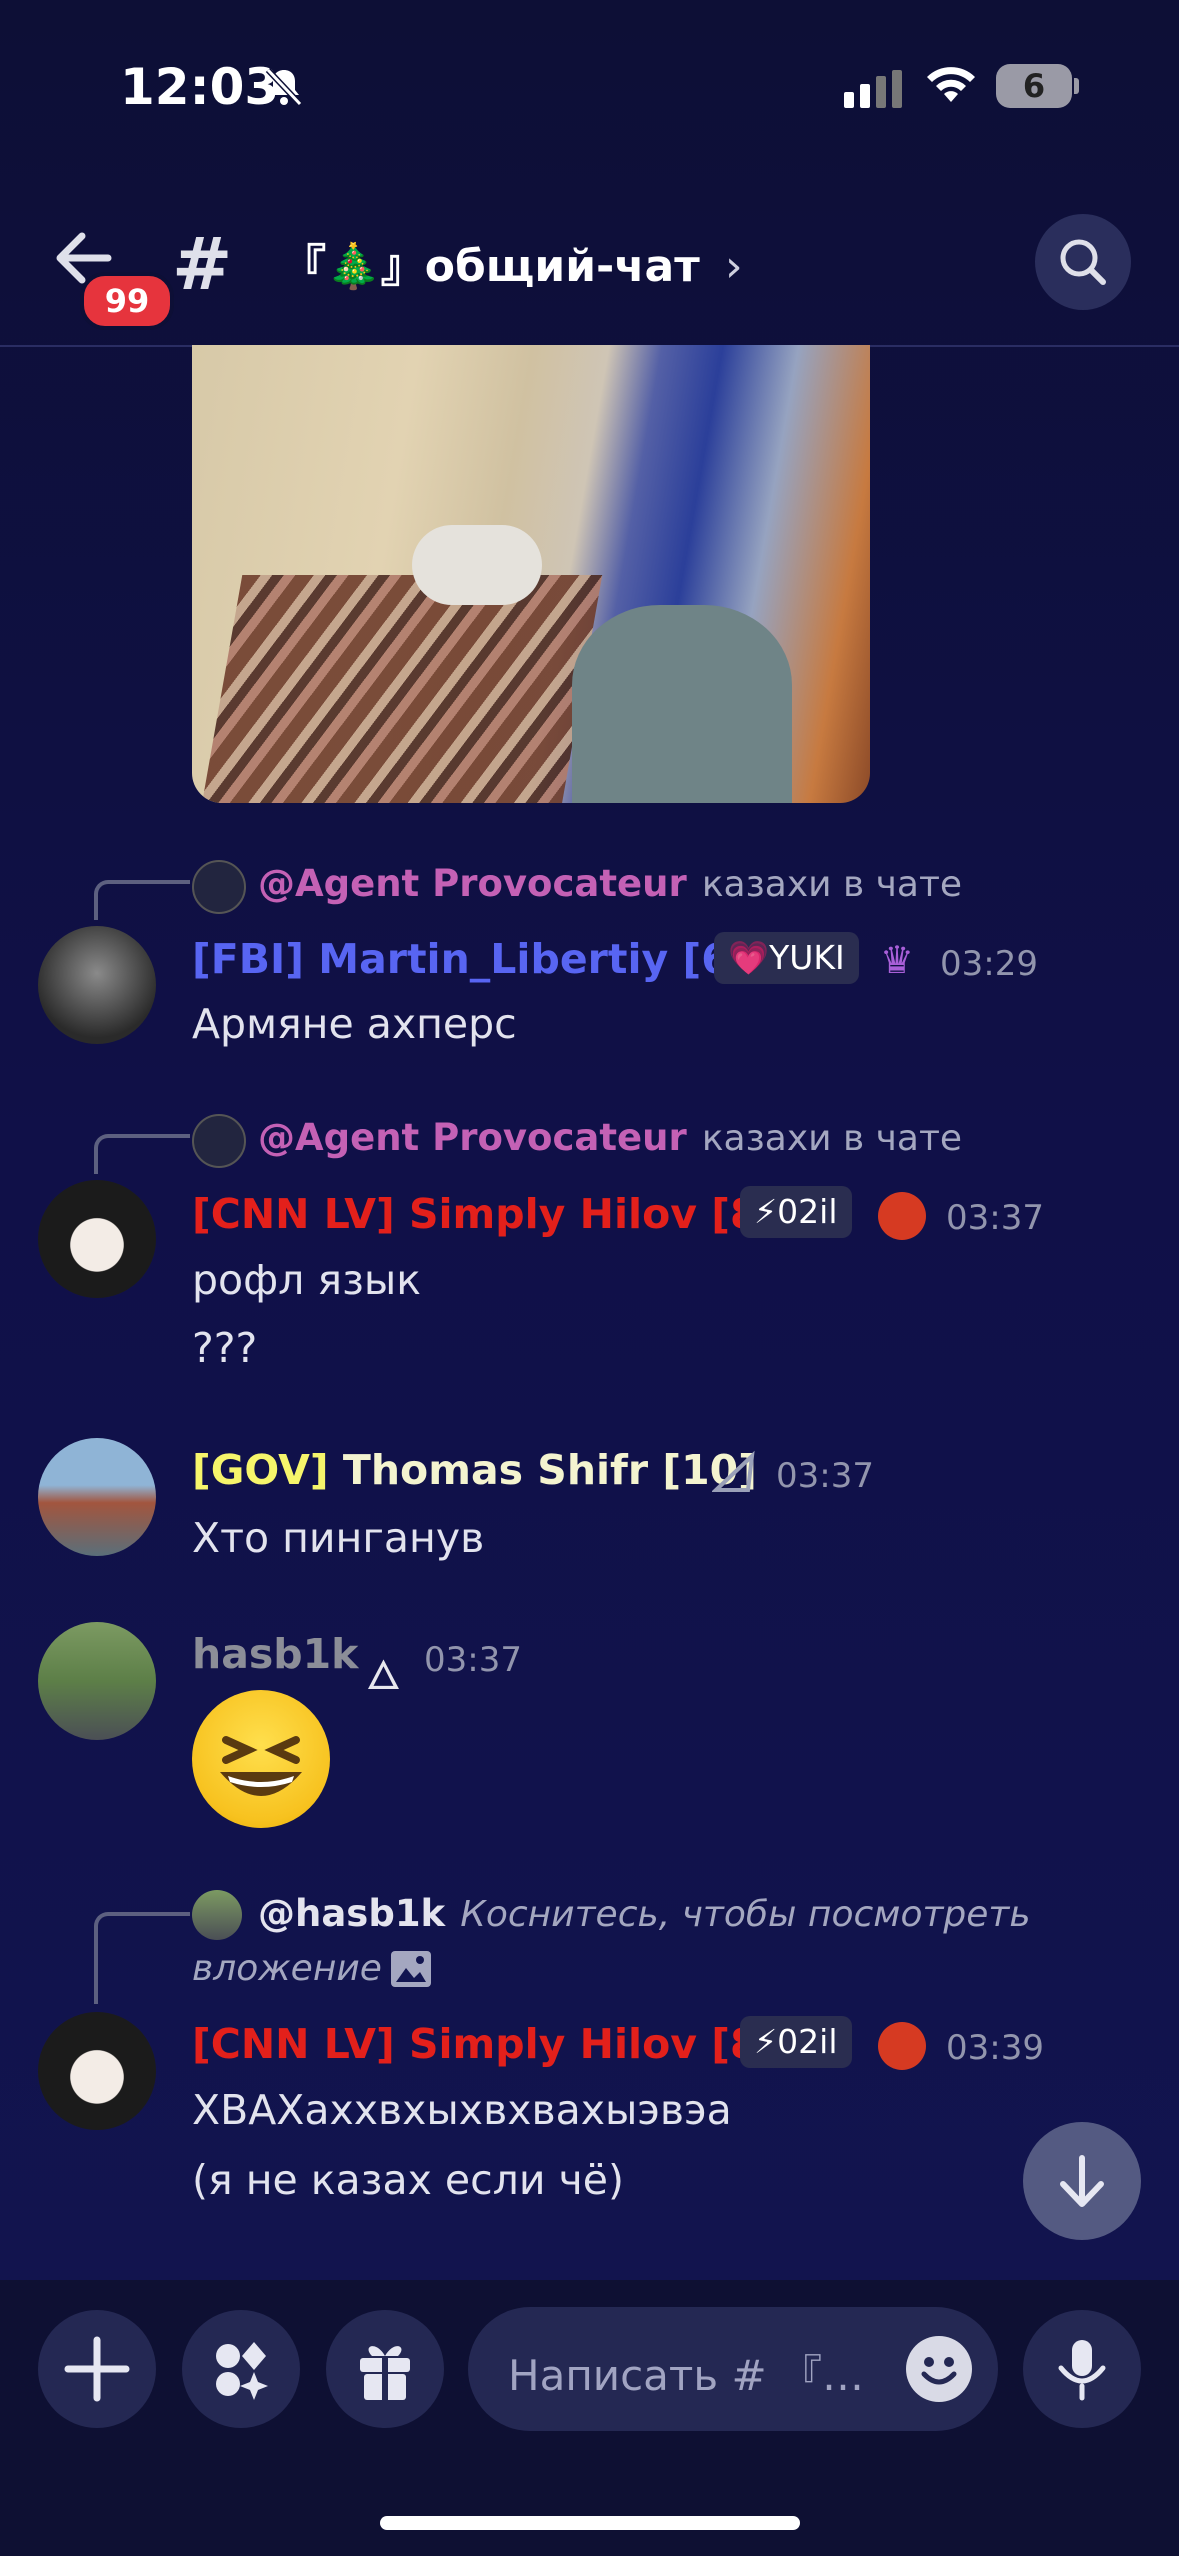 This screenshot has width=1179, height=2556. What do you see at coordinates (383, 1676) in the screenshot?
I see `flame-icon: 🜂` at bounding box center [383, 1676].